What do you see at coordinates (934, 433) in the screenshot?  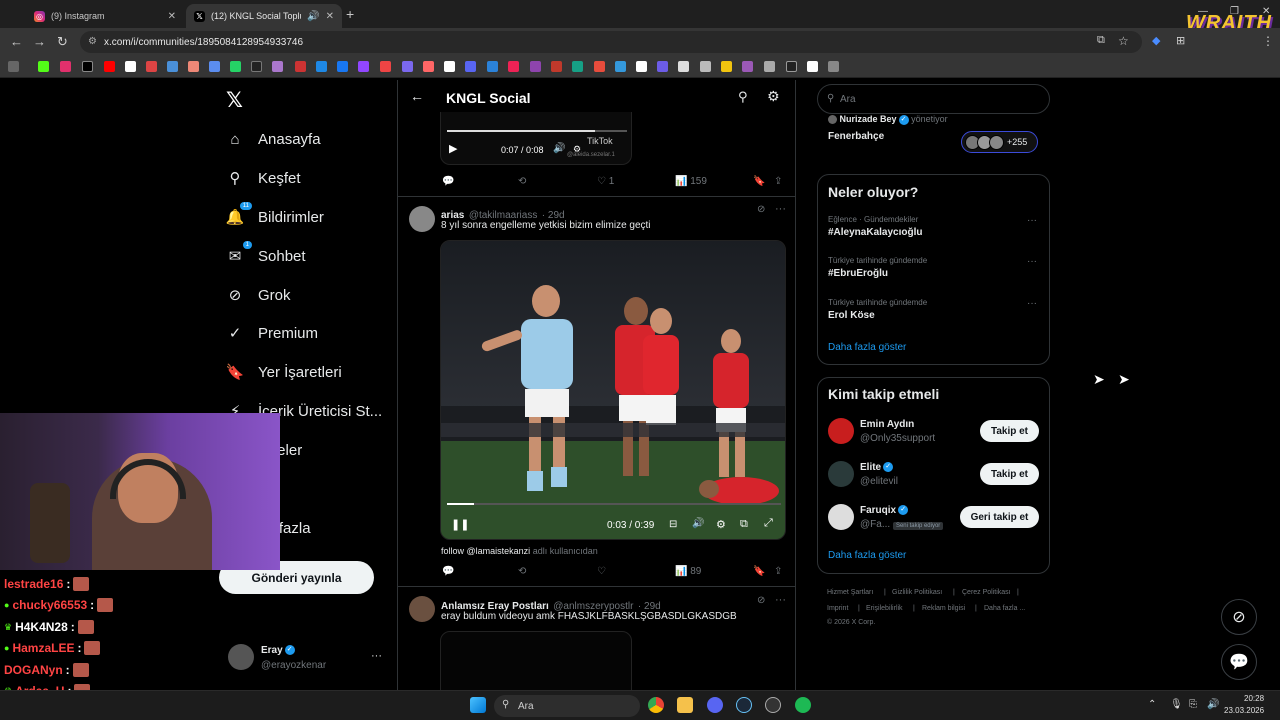 I see `follow-suggestion: Emin Aydın @Only35support Takip et` at bounding box center [934, 433].